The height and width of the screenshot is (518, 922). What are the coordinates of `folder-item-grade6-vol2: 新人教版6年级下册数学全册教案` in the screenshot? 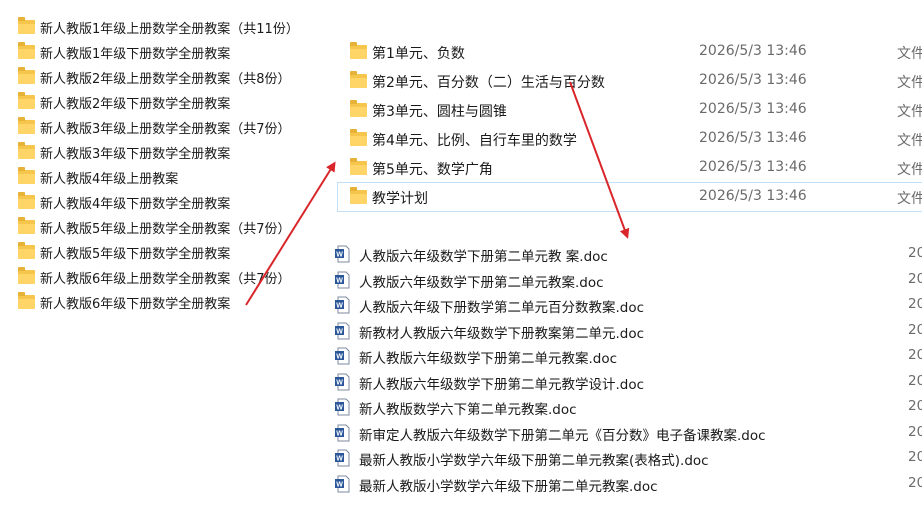 It's located at (168, 302).